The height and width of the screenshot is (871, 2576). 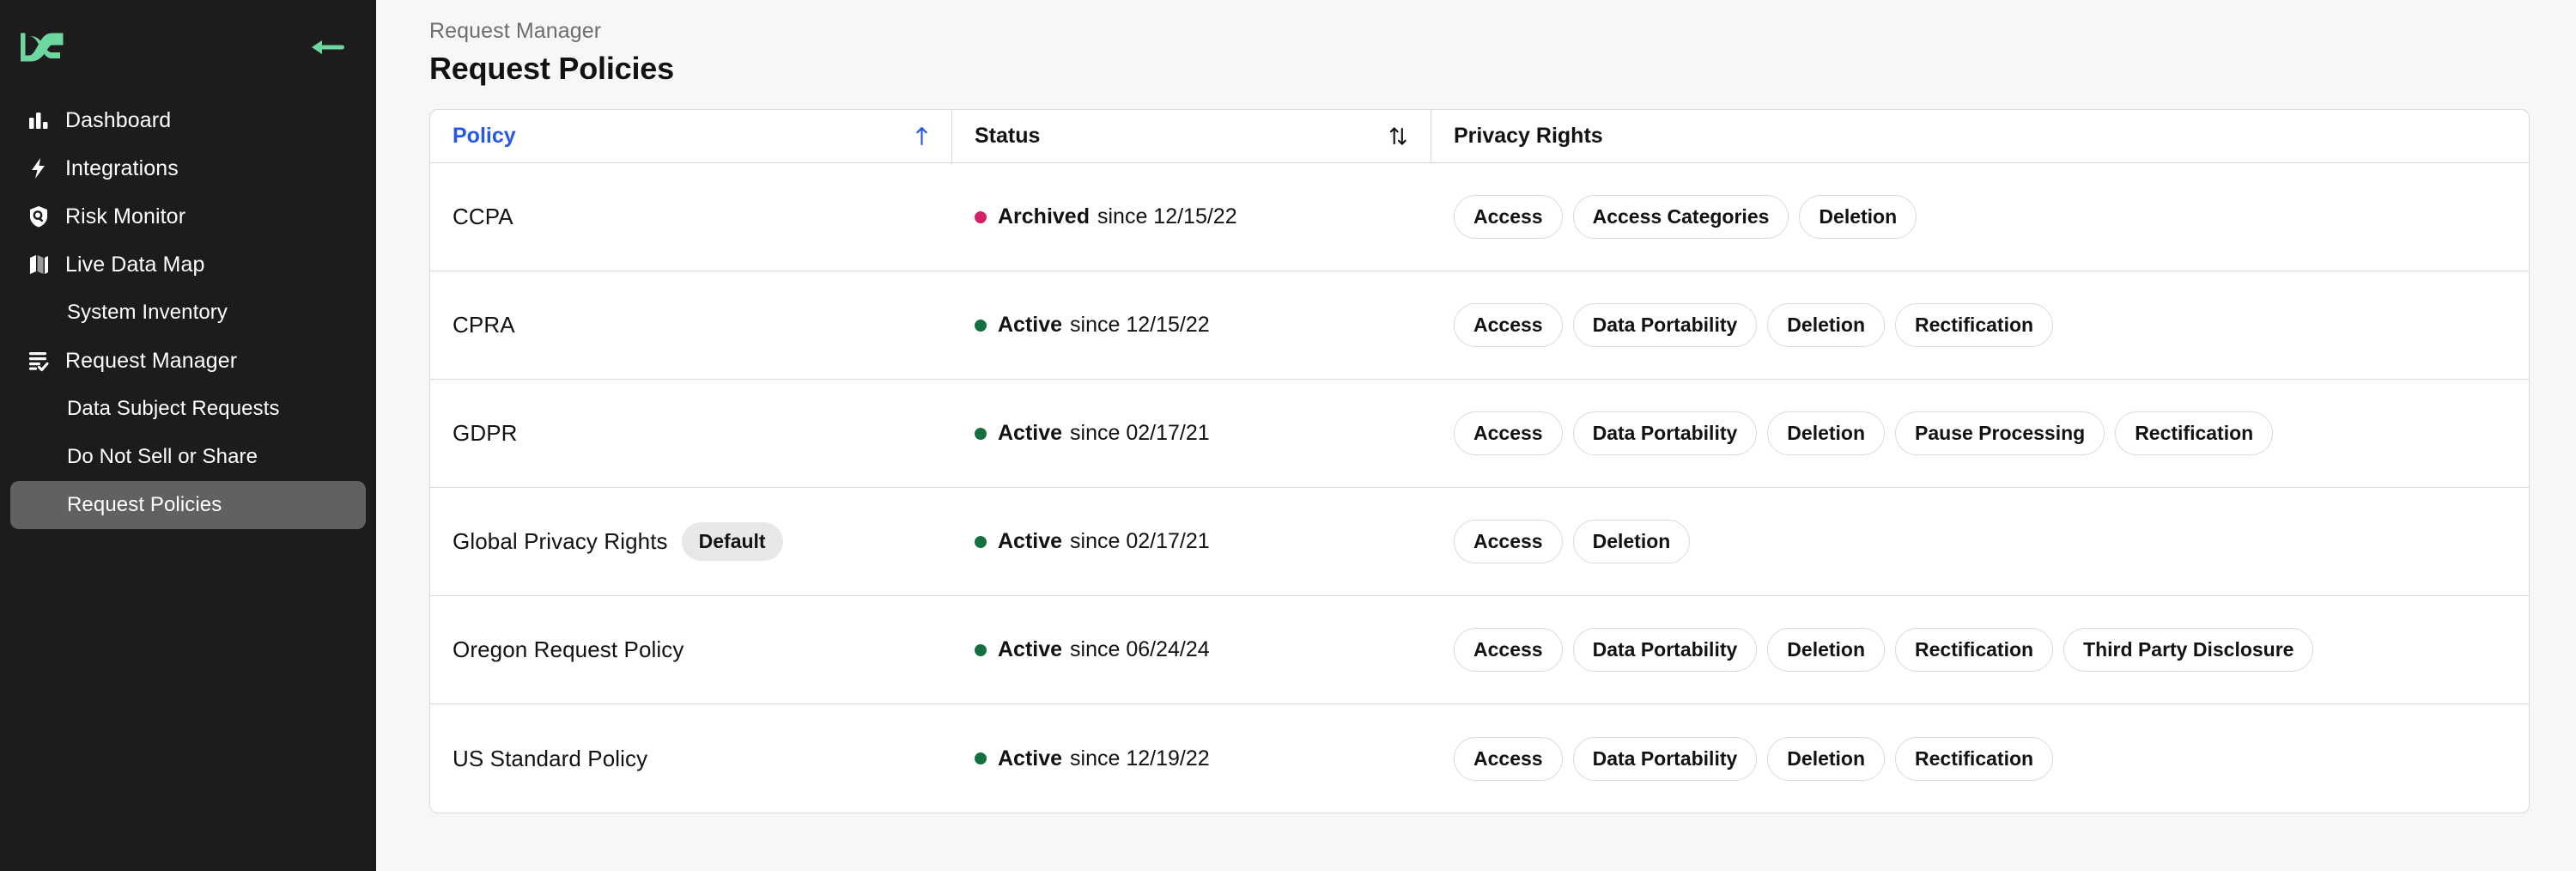 What do you see at coordinates (1681, 217) in the screenshot?
I see `privacy-right-chip: Access Categories` at bounding box center [1681, 217].